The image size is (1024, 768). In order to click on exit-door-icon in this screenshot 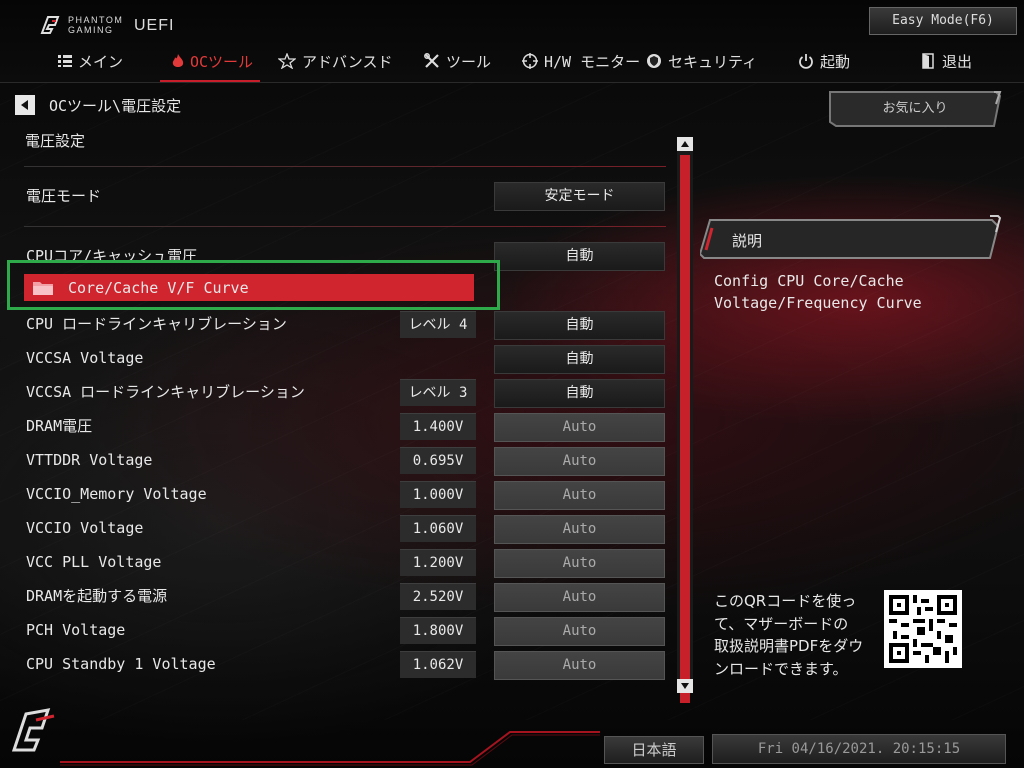, I will do `click(928, 61)`.